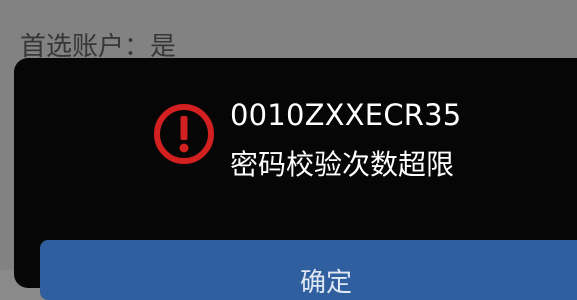 The image size is (577, 300). What do you see at coordinates (346, 115) in the screenshot?
I see `error-code: 0010ZXXECR35` at bounding box center [346, 115].